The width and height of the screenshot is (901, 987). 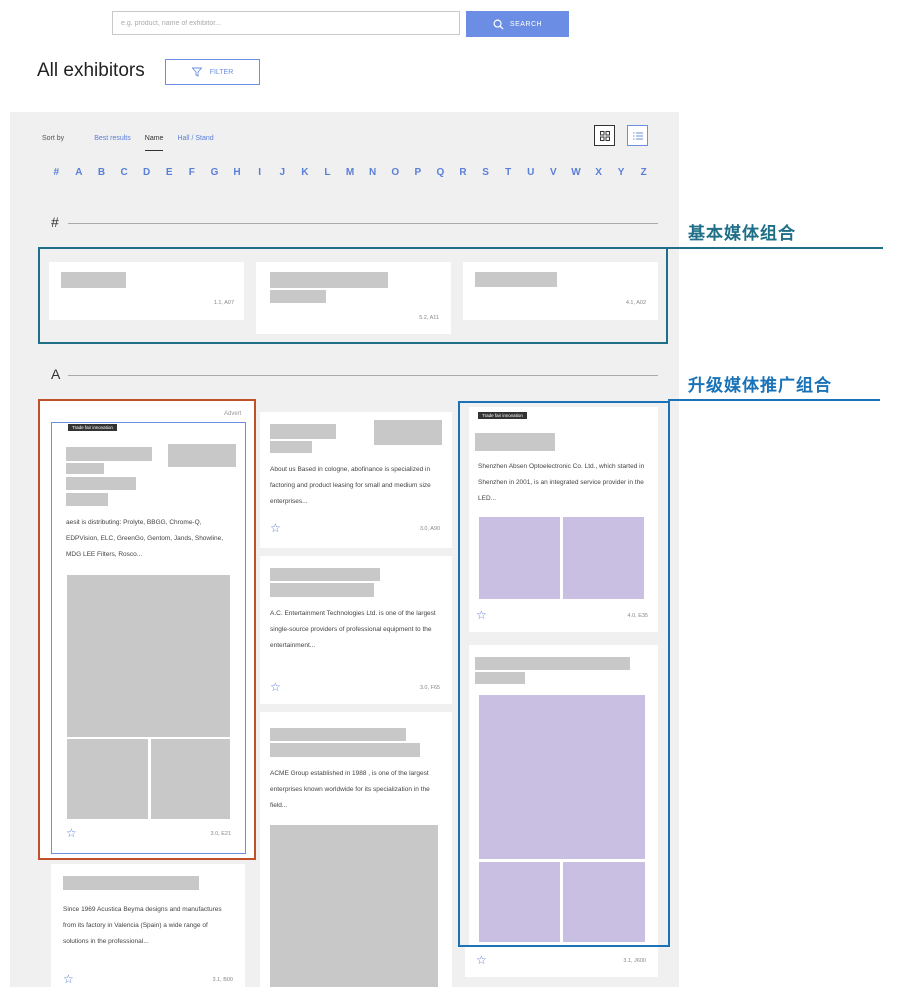 What do you see at coordinates (101, 172) in the screenshot?
I see `alpha-b: B` at bounding box center [101, 172].